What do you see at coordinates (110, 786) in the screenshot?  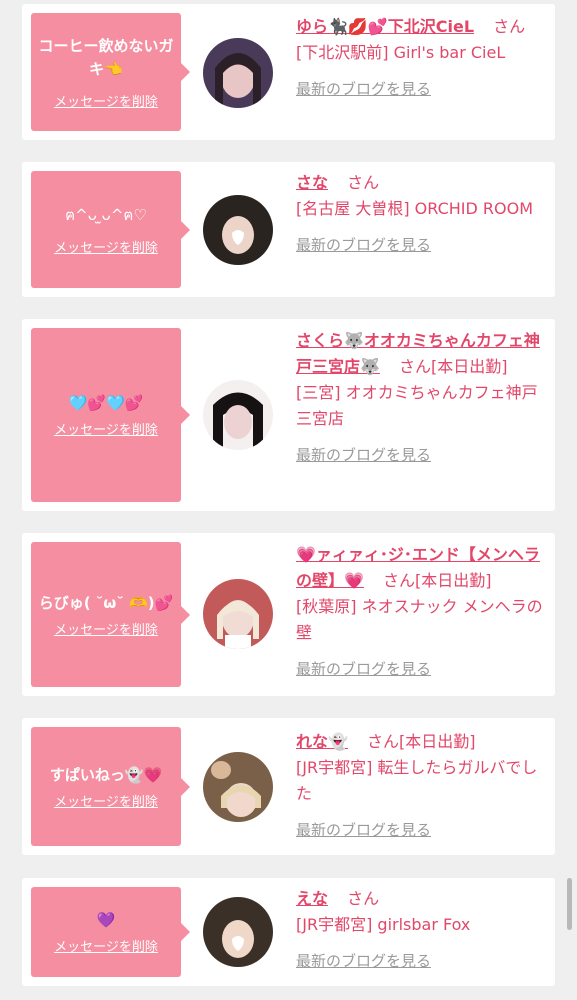 I see `message-bubble: すぱいねっ👻💗 メッセージを削除` at bounding box center [110, 786].